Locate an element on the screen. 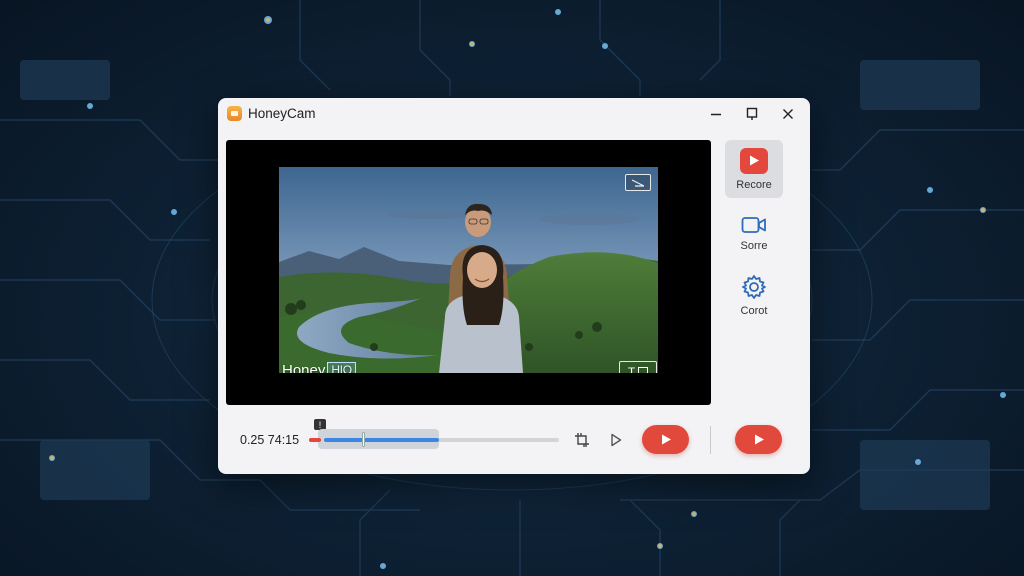 The image size is (1024, 576). app-logo-icon is located at coordinates (234, 113).